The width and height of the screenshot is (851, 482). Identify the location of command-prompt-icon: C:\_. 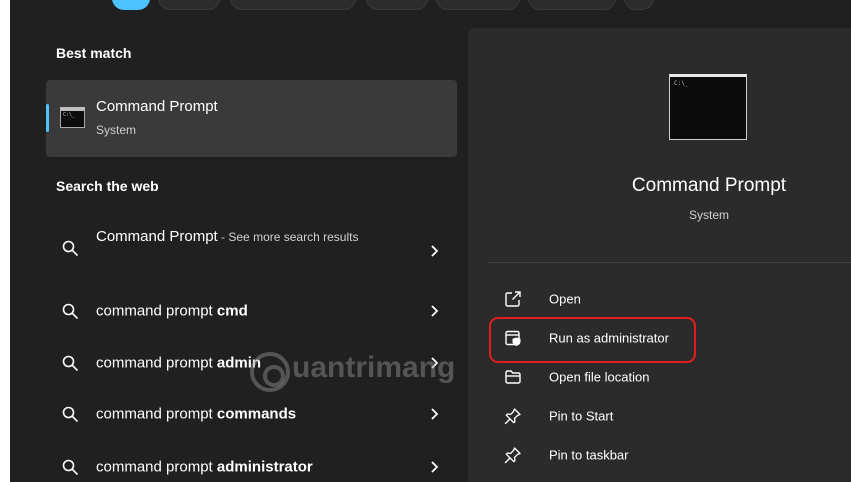
(72, 117).